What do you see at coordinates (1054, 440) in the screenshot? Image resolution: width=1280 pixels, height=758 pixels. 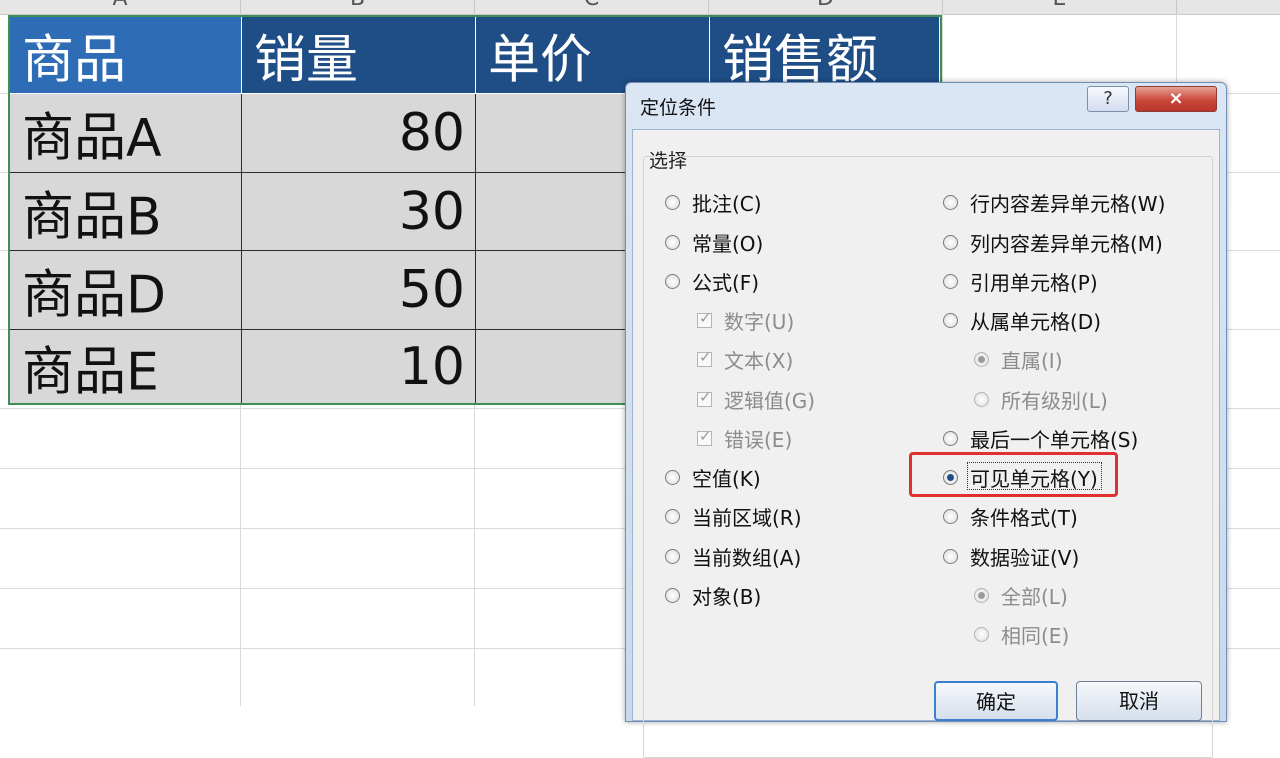 I see `option-label: 最后一个单元格(S)` at bounding box center [1054, 440].